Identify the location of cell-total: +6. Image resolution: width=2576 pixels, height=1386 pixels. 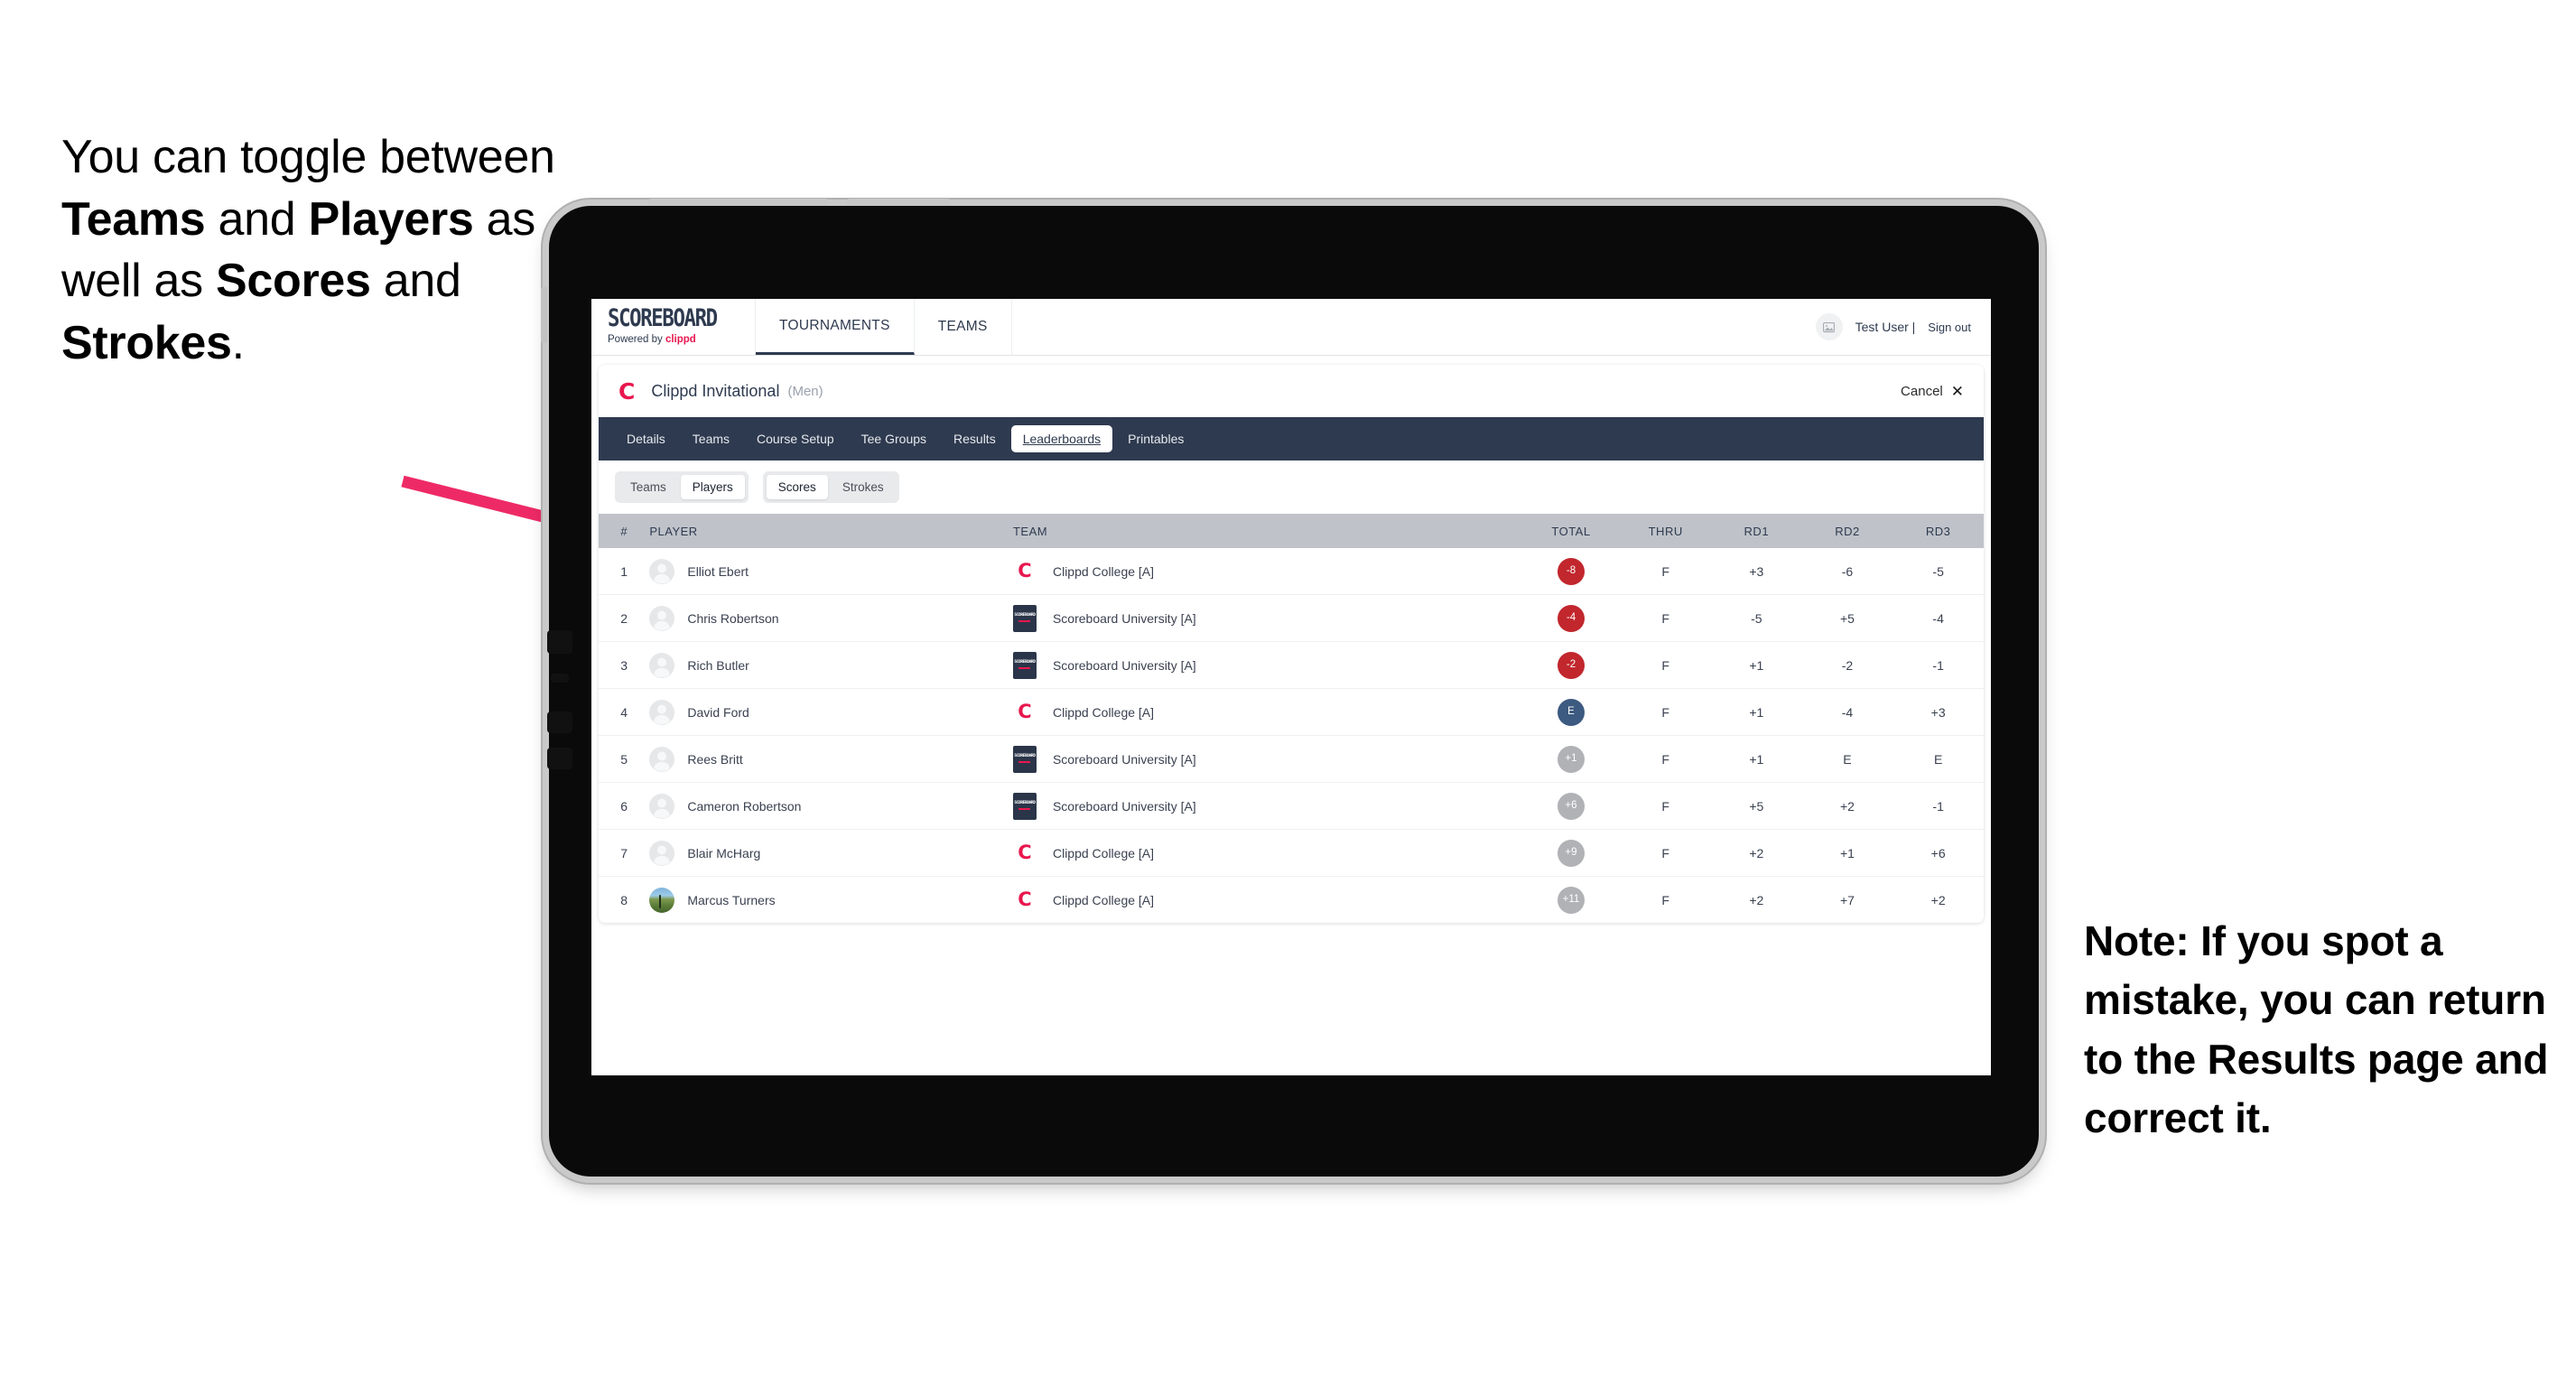
(1571, 806).